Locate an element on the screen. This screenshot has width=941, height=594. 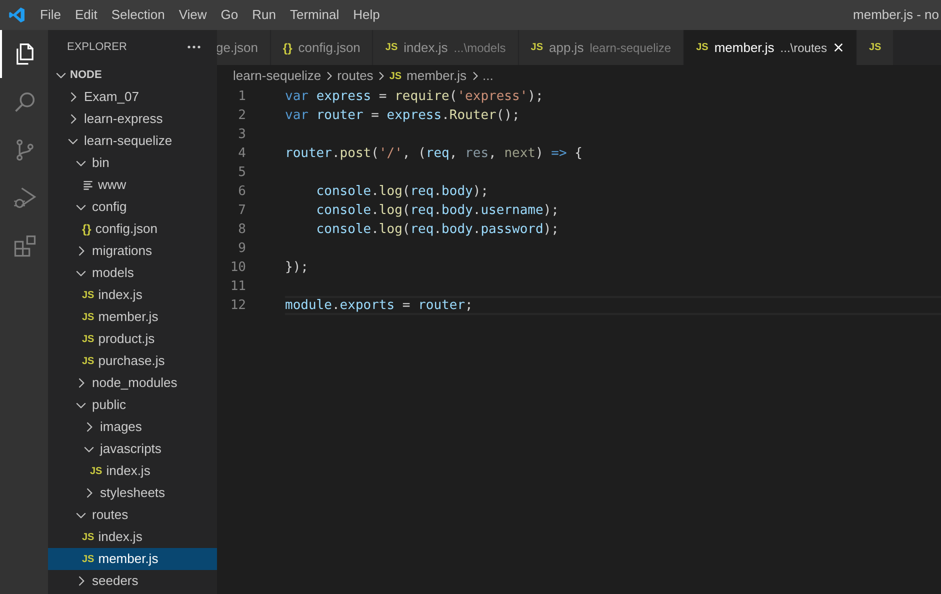
editor-tab: JS member.js ...\routes is located at coordinates (770, 47).